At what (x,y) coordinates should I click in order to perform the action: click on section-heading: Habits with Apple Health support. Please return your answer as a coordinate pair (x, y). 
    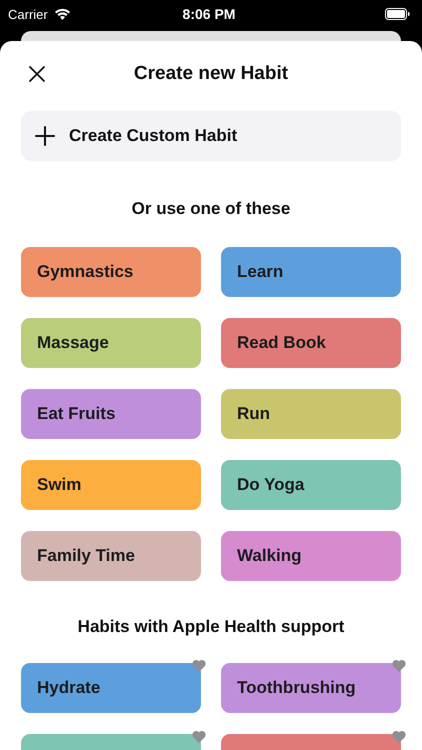
    Looking at the image, I should click on (211, 627).